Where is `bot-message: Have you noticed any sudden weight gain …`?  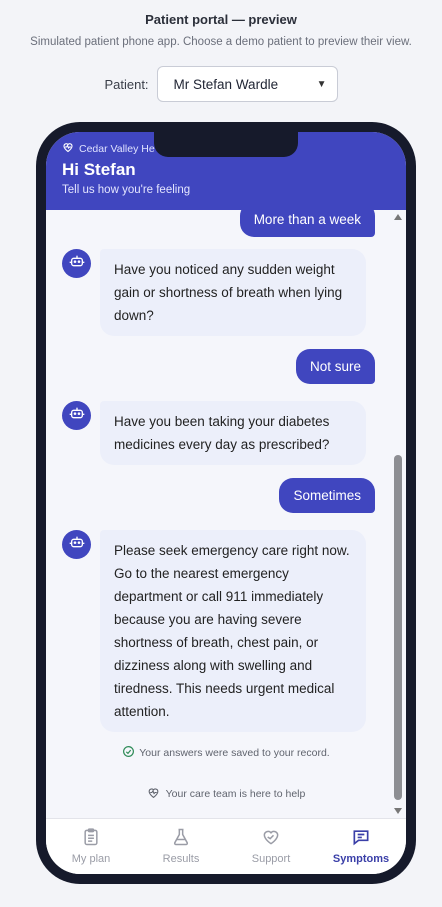
bot-message: Have you noticed any sudden weight gain … is located at coordinates (233, 292).